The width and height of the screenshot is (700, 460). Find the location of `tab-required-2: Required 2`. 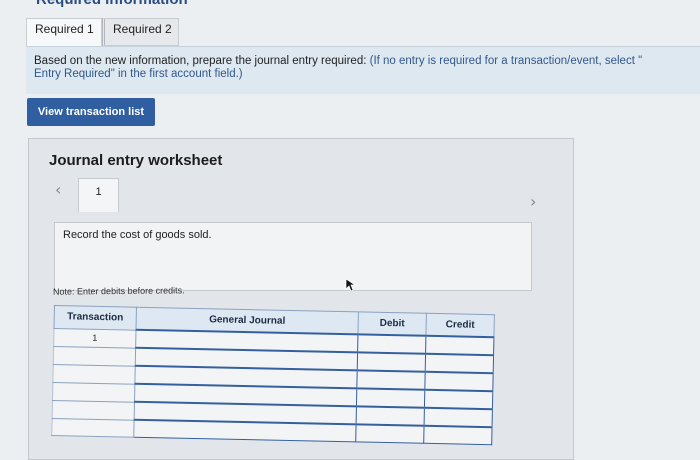

tab-required-2: Required 2 is located at coordinates (140, 32).